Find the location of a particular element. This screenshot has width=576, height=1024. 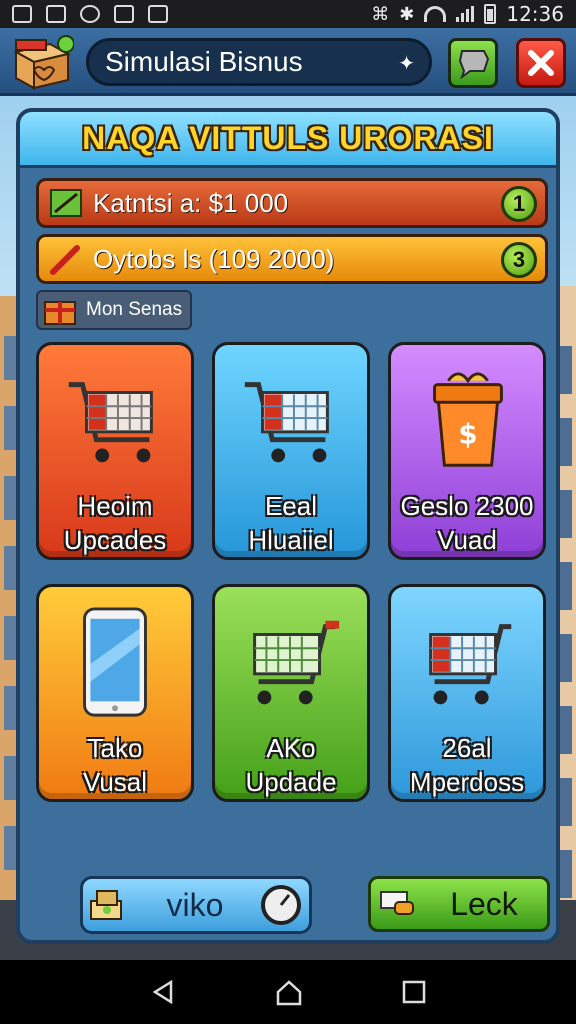

notification-icon is located at coordinates (22, 14).